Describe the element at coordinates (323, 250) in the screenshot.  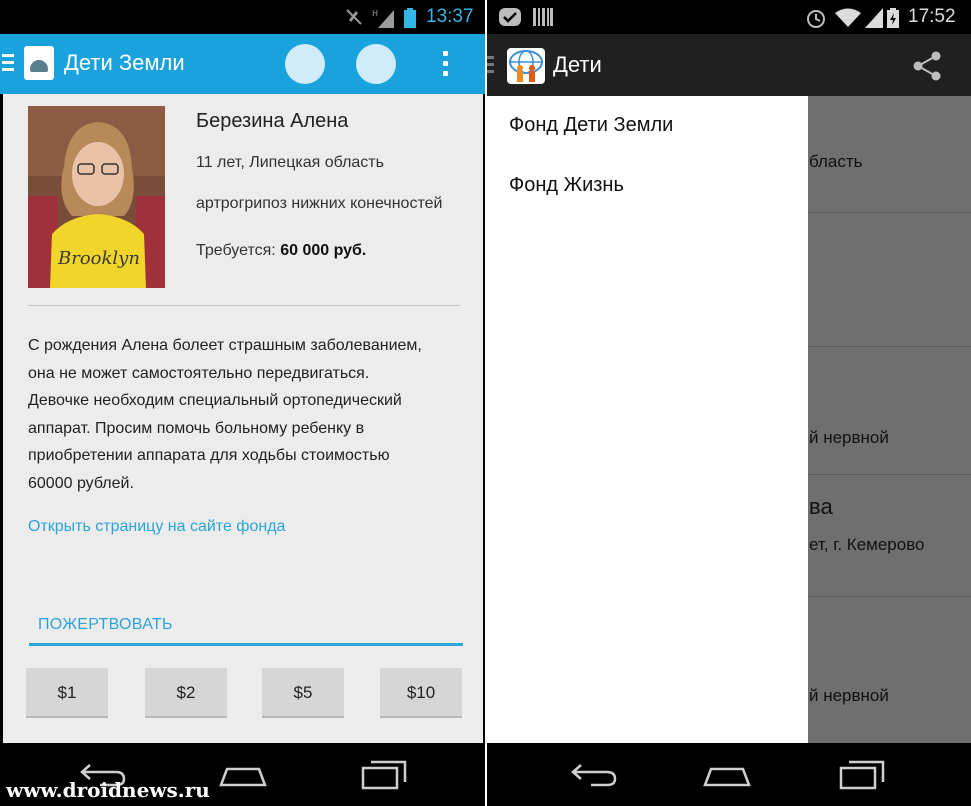
I see `required-amount: 60 000 руб.` at that location.